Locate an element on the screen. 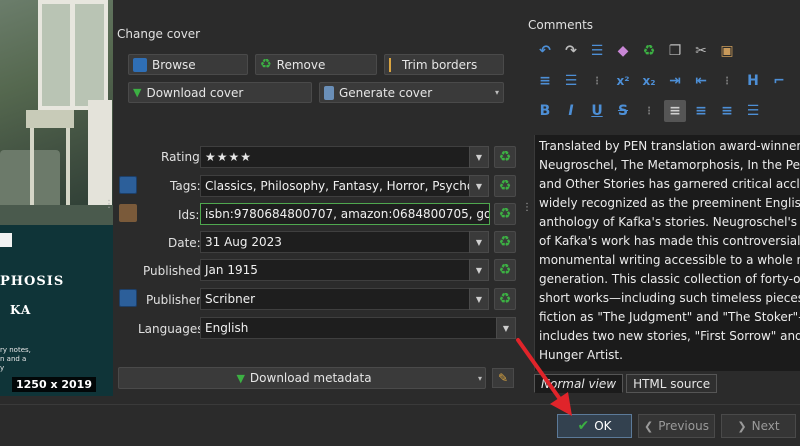 The width and height of the screenshot is (800, 446). cover-label-tag is located at coordinates (6, 240).